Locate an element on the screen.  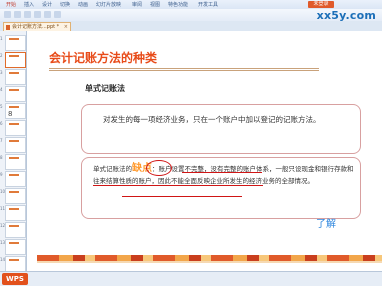
slide-thumbnail: 8 is located at coordinates (15, 111).